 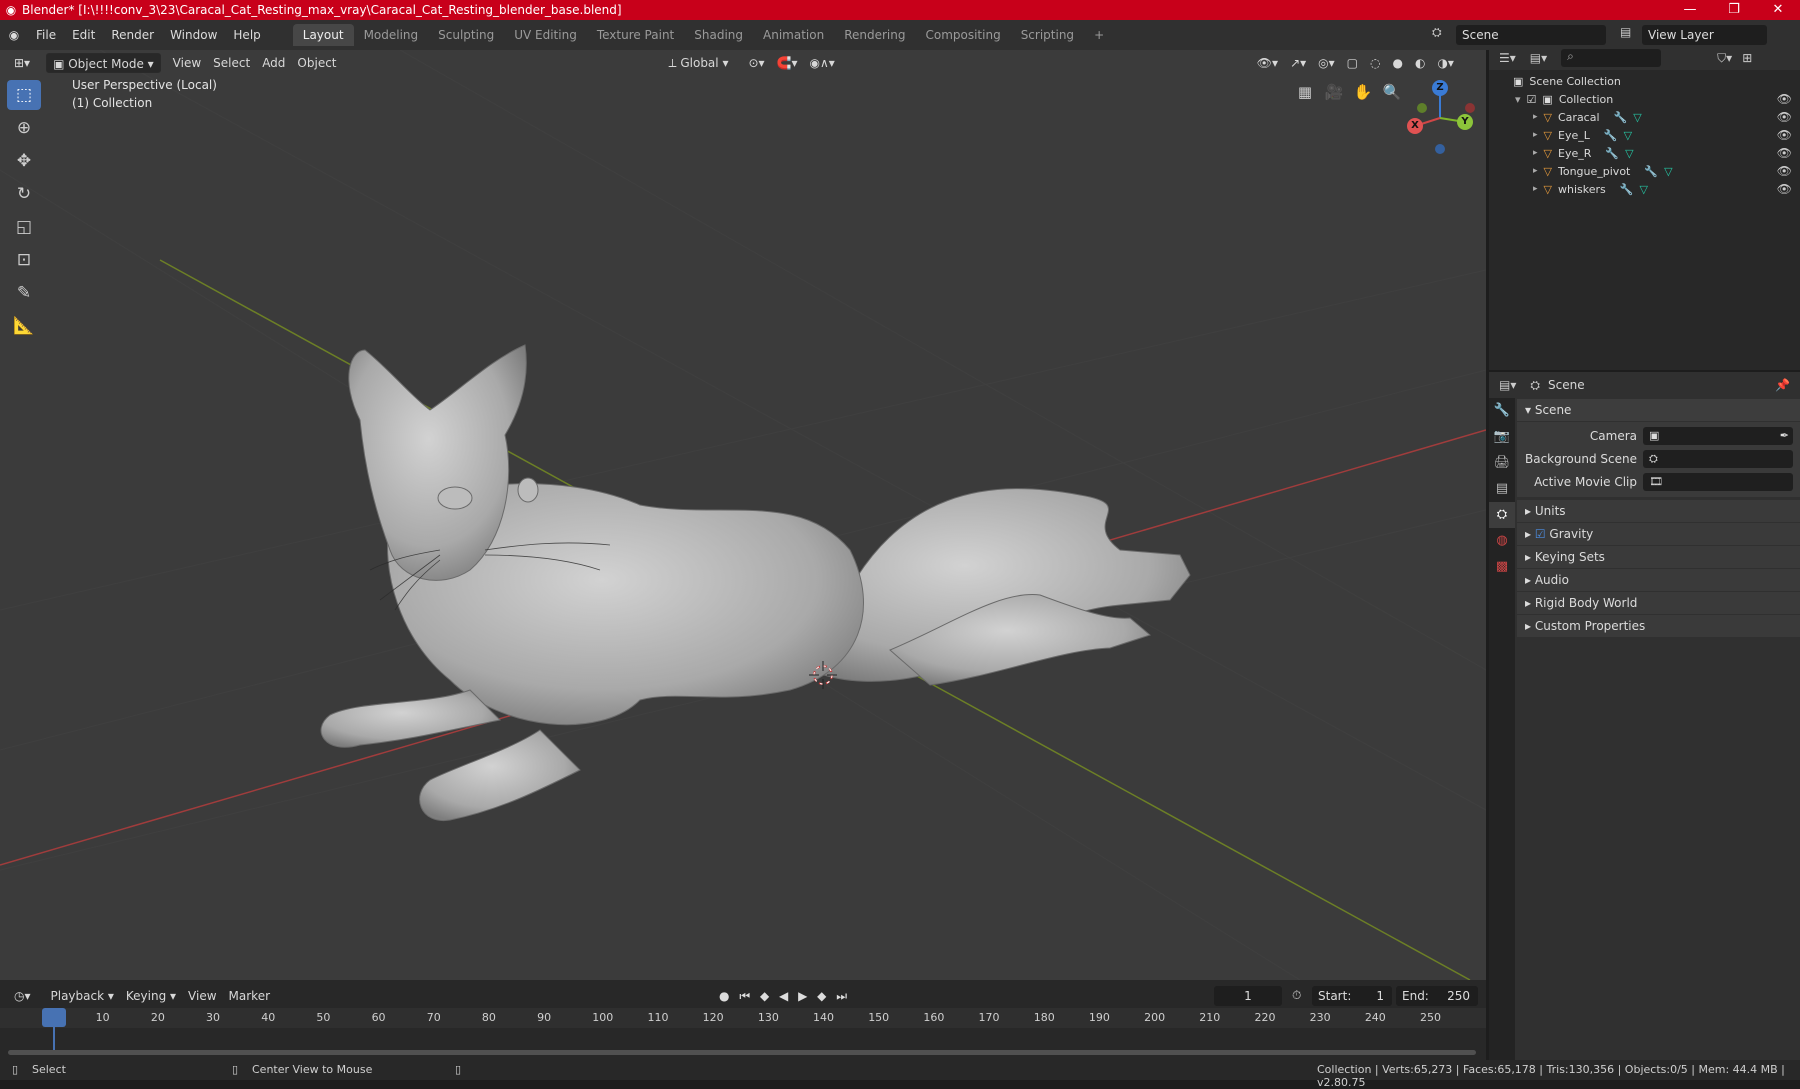 I want to click on camera-view-icon: 🎥, so click(x=1334, y=92).